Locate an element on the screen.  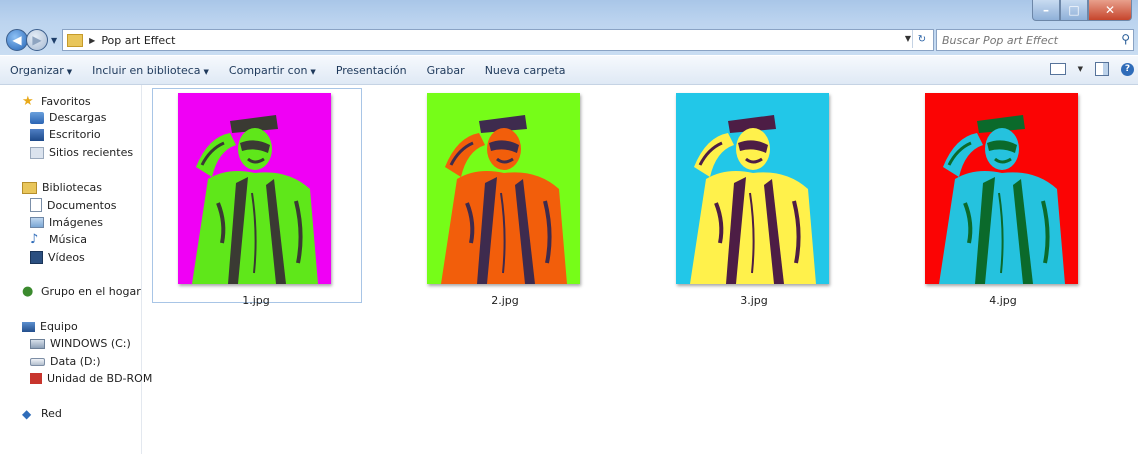
nav-music: ♪ Música is located at coordinates (59, 239).